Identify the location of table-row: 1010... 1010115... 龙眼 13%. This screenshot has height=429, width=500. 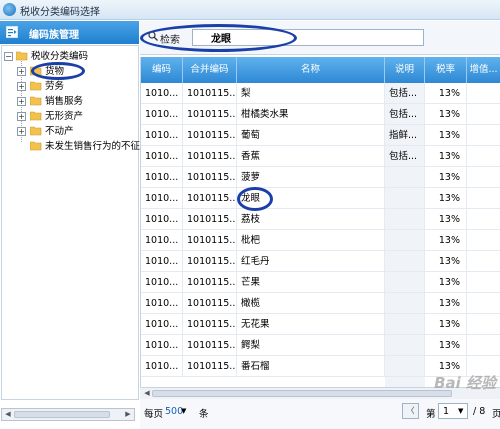
(320, 198).